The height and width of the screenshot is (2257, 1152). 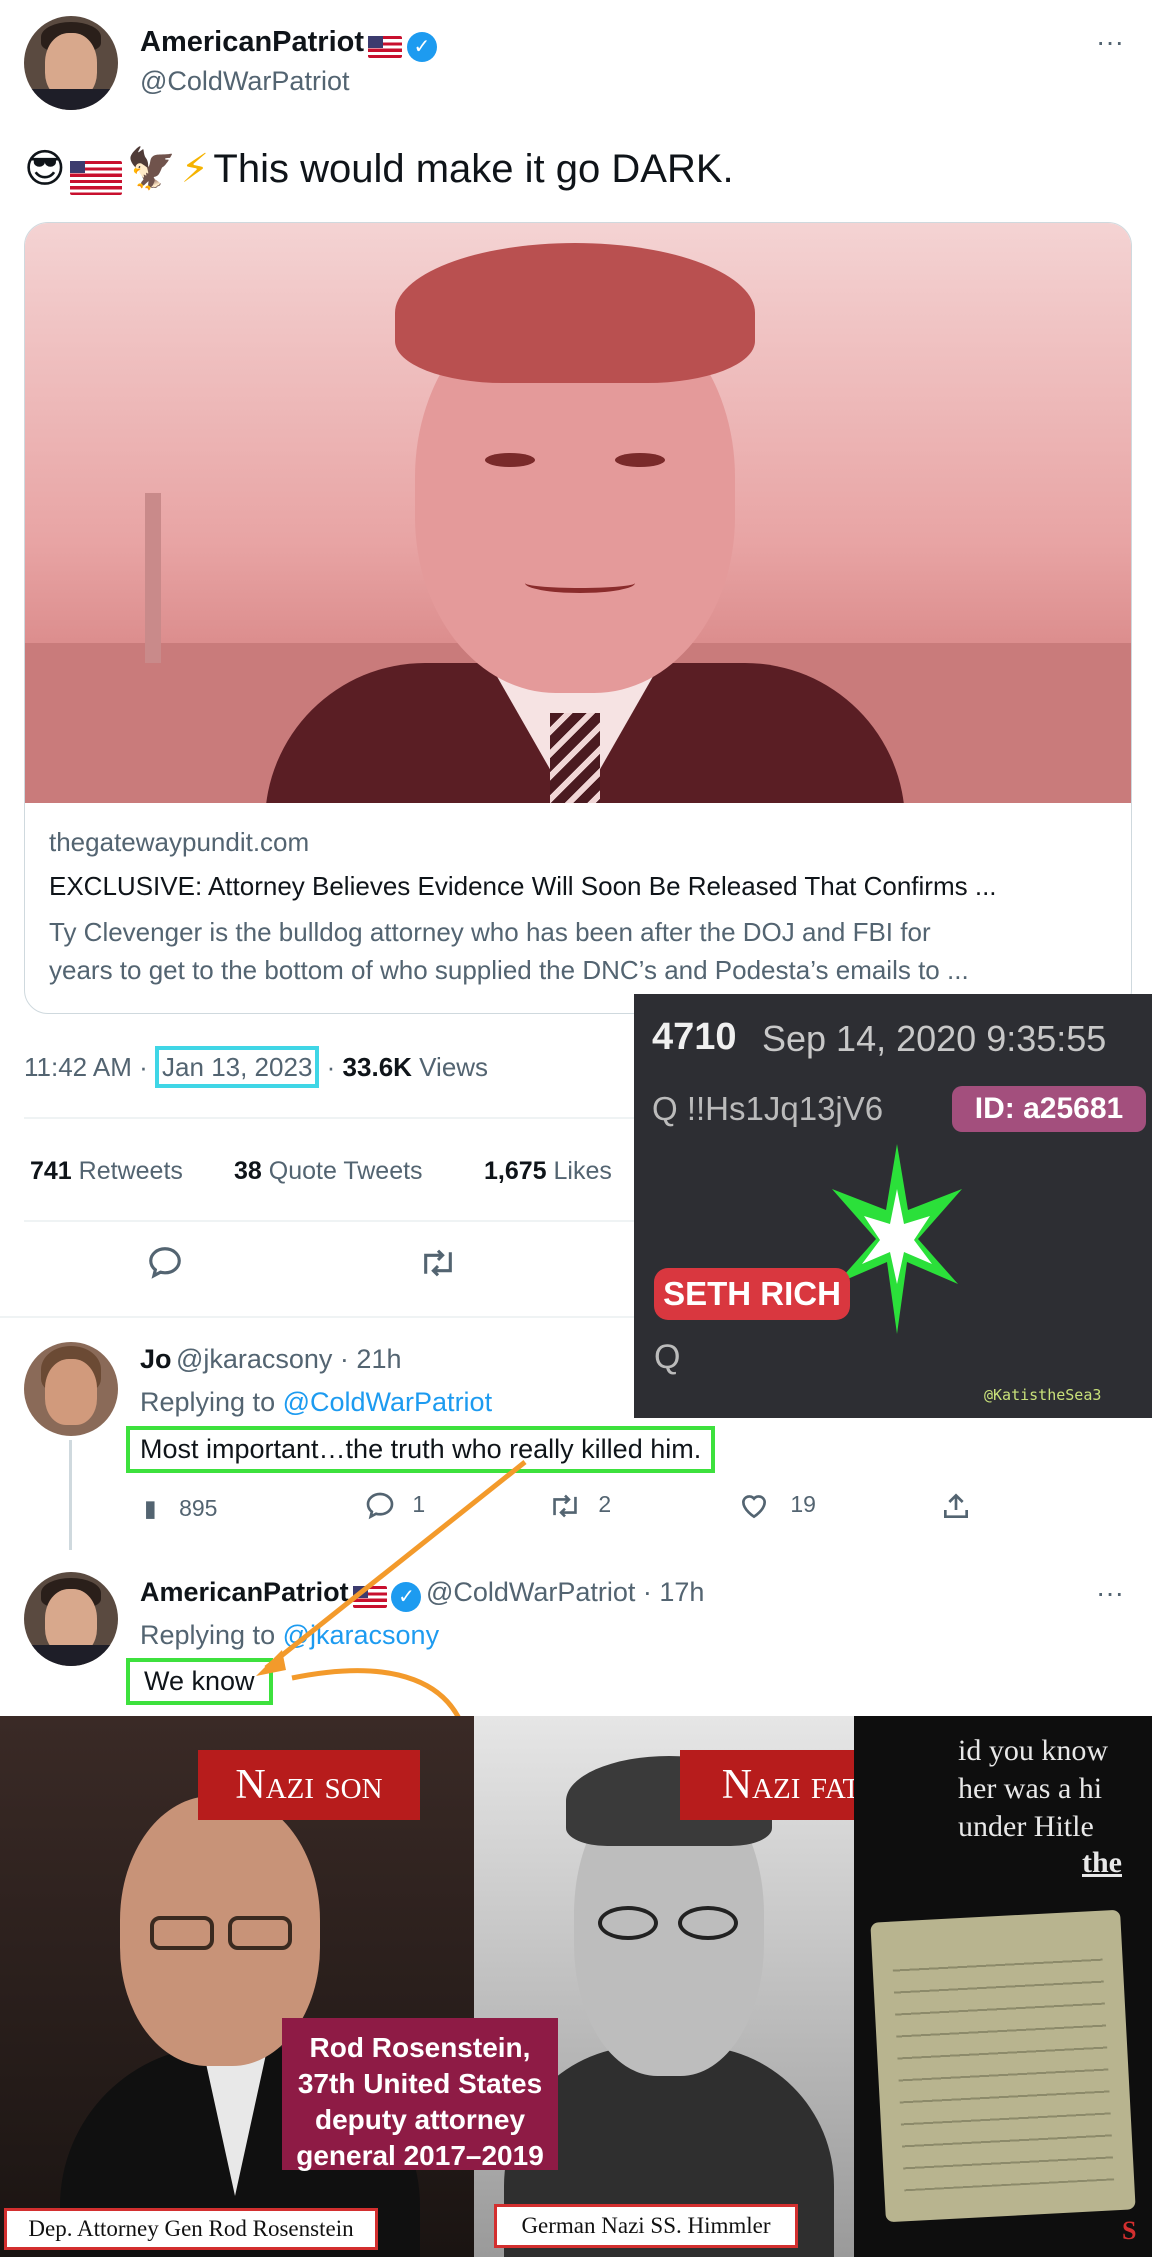 What do you see at coordinates (252, 42) in the screenshot?
I see `author-name: AmericanPatriot` at bounding box center [252, 42].